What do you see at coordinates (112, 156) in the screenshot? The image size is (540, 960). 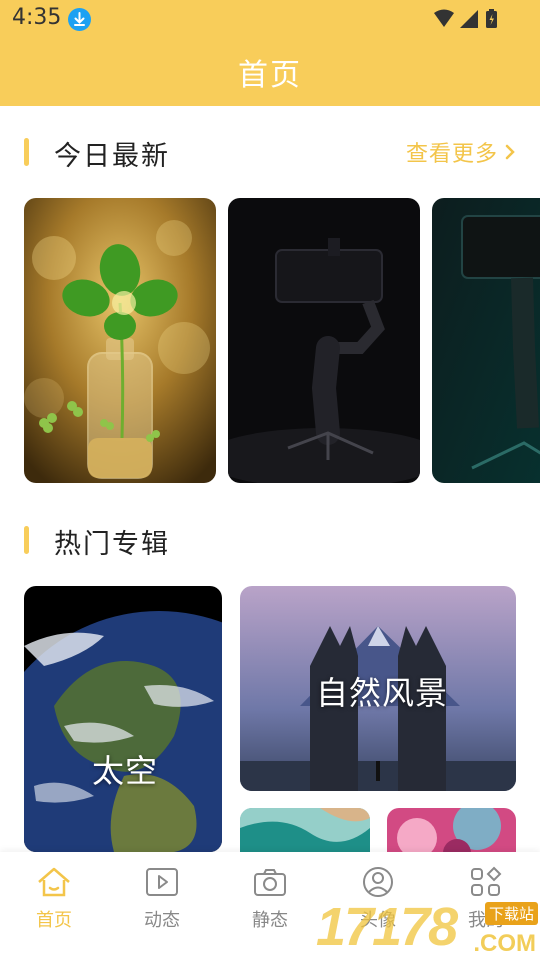 I see `today-section-title: 今日最新` at bounding box center [112, 156].